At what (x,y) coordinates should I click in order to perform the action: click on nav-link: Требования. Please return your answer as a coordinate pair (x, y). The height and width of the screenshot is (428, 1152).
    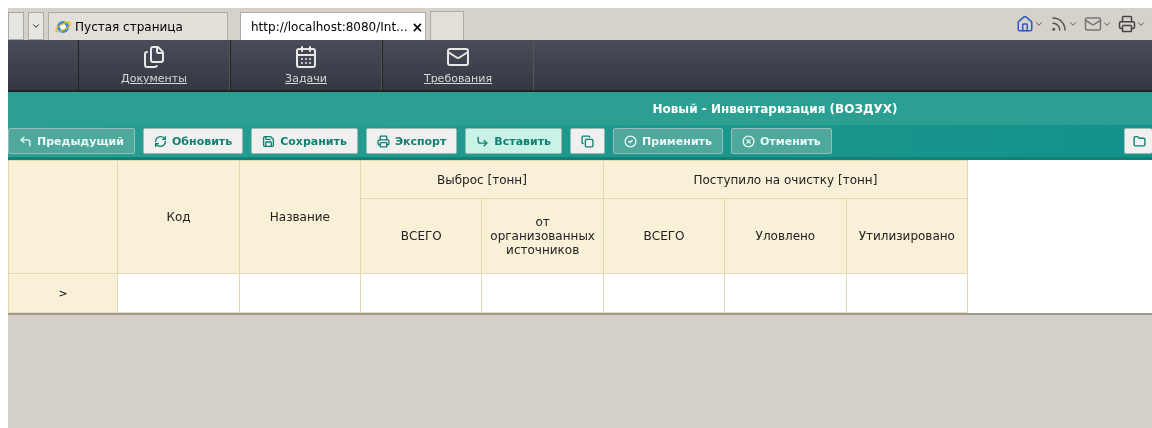
    Looking at the image, I should click on (458, 65).